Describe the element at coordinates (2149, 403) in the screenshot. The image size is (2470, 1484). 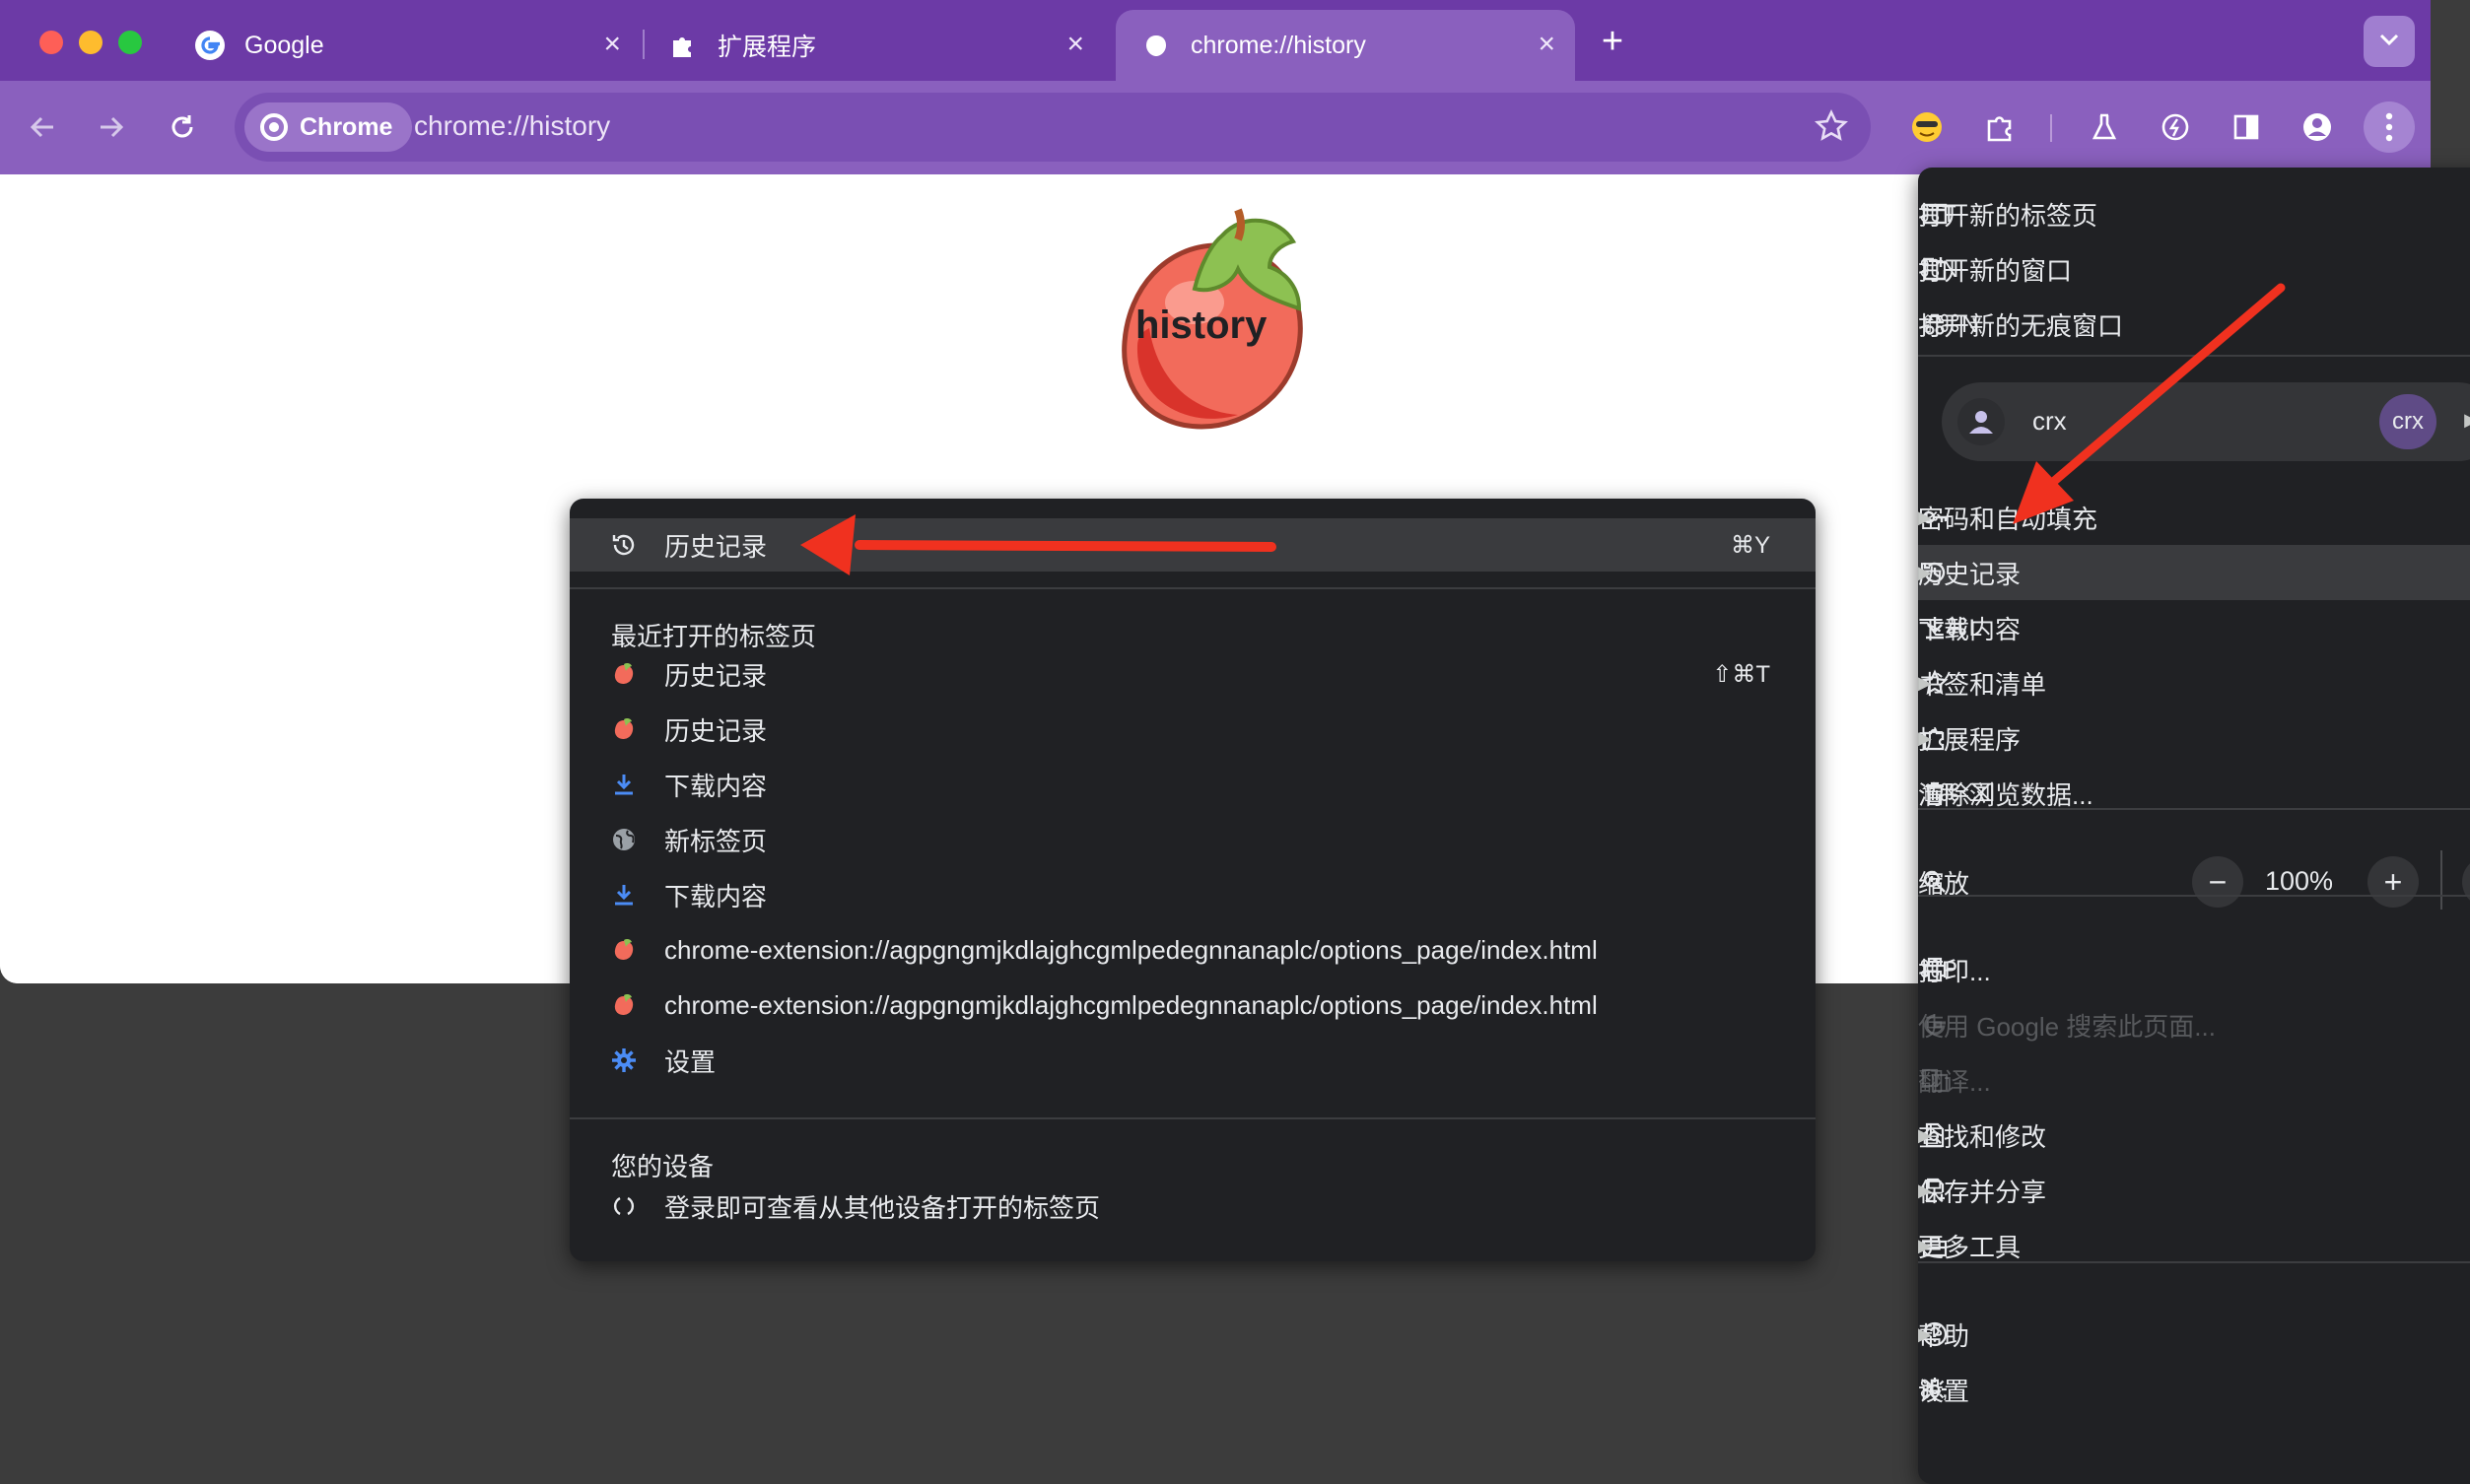
I see `annotation-arrow-history` at that location.